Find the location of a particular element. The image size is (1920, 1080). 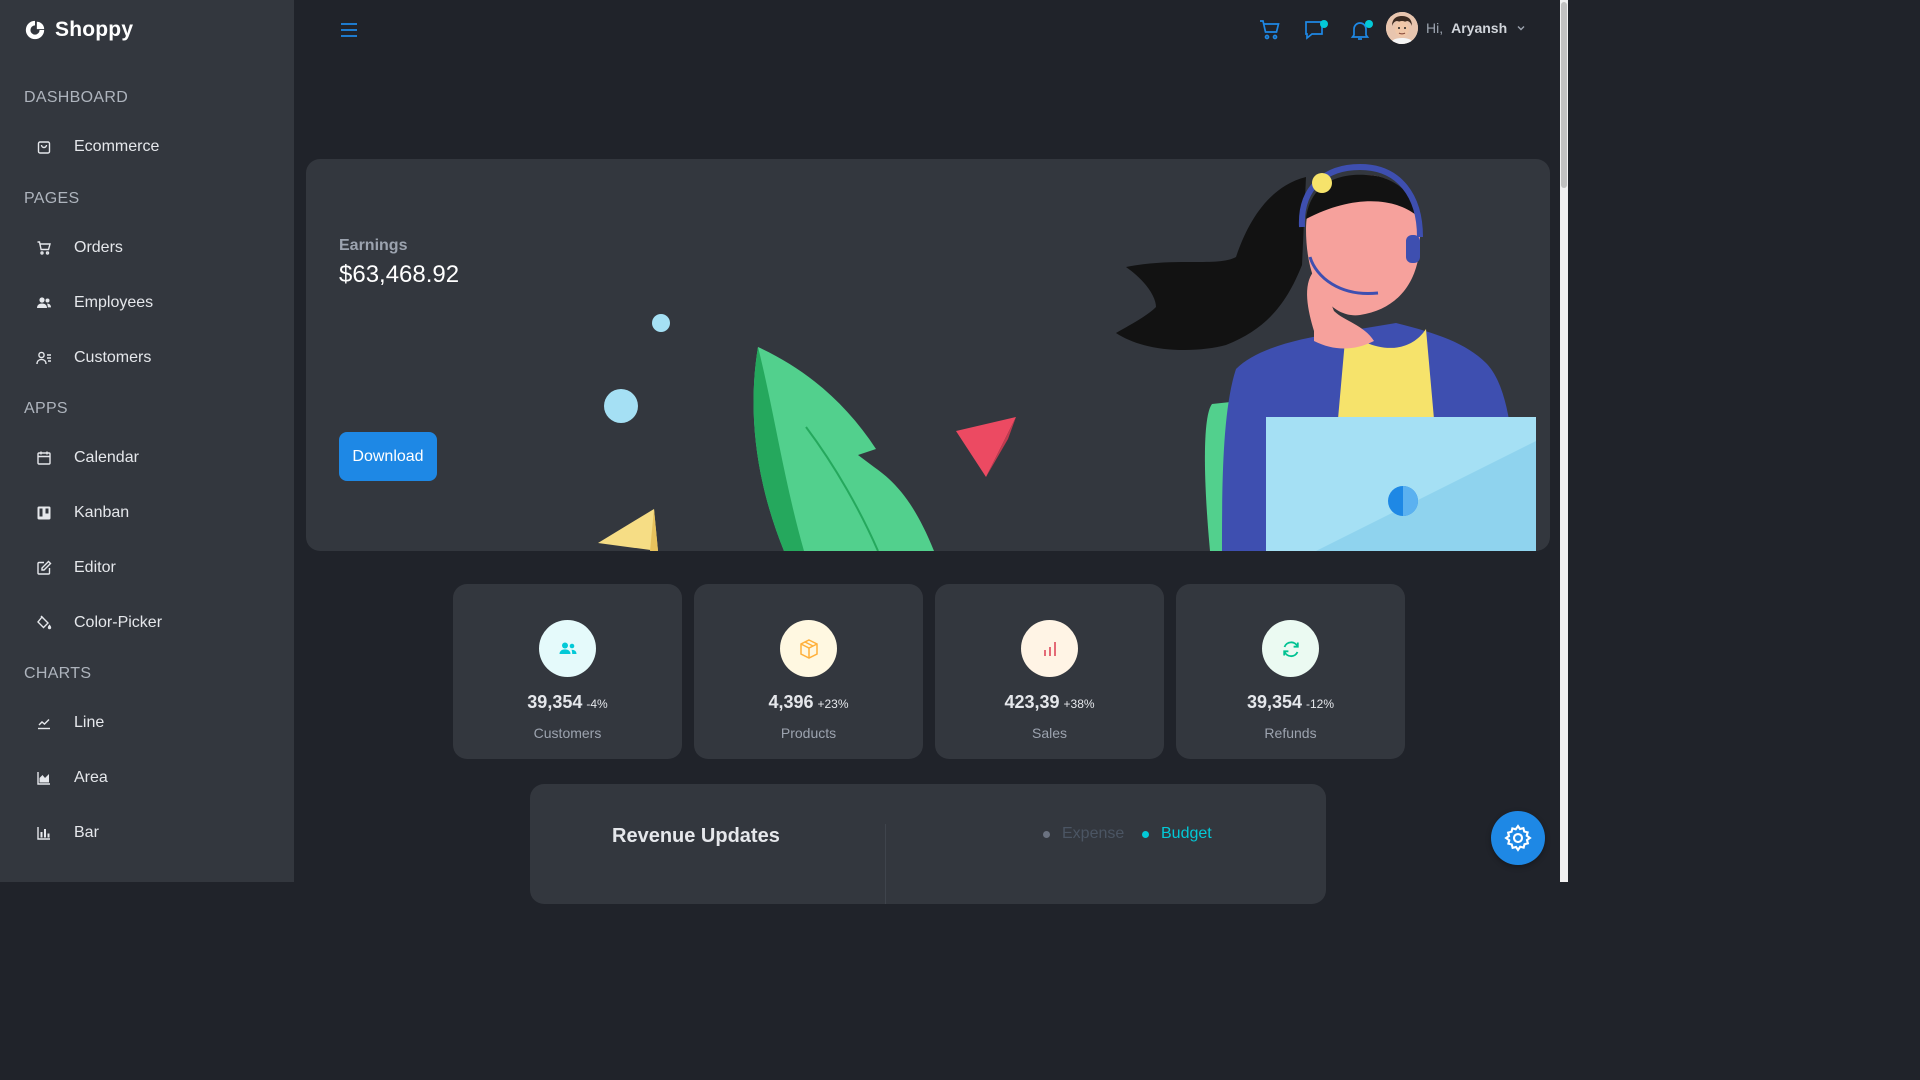

sidebar-section-charts: CHARTS is located at coordinates (58, 673).